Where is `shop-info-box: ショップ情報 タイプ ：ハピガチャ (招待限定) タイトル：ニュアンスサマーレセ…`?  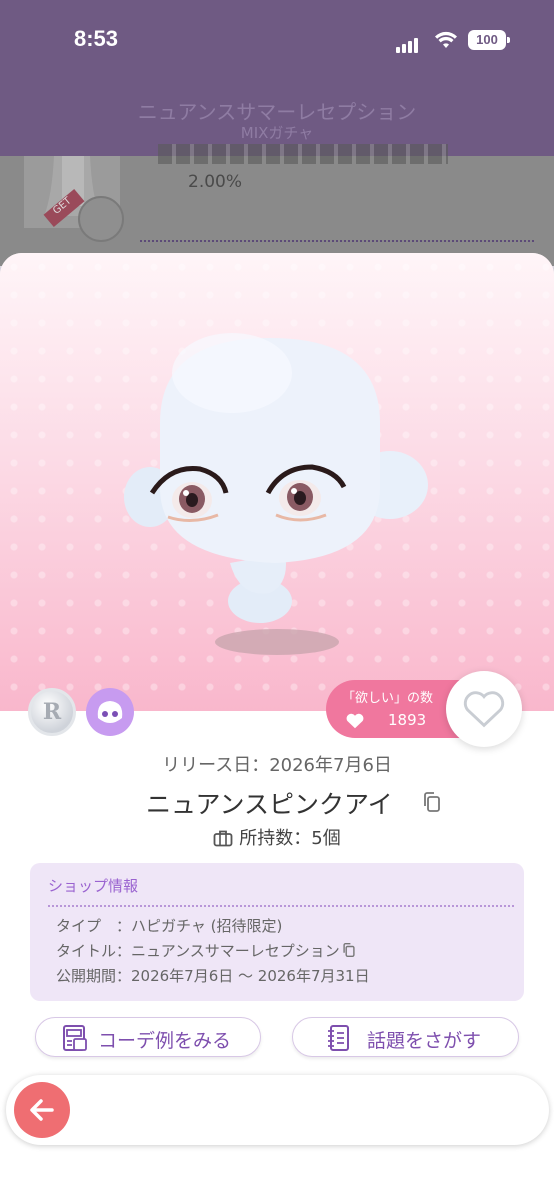 shop-info-box: ショップ情報 タイプ ：ハピガチャ (招待限定) タイトル：ニュアンスサマーレセ… is located at coordinates (277, 932).